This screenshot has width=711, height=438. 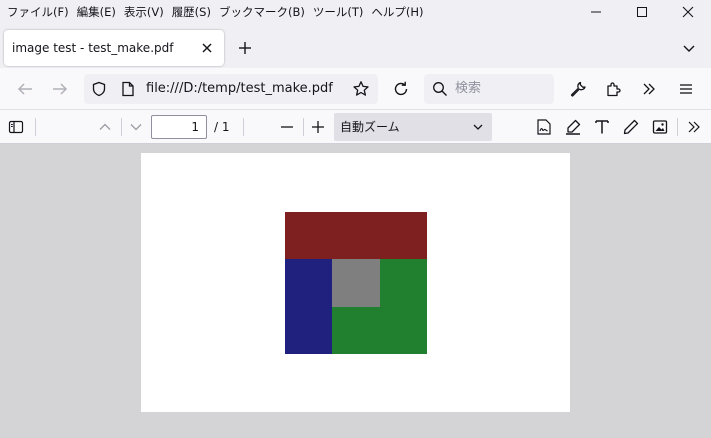 I want to click on highlighter-icon, so click(x=573, y=127).